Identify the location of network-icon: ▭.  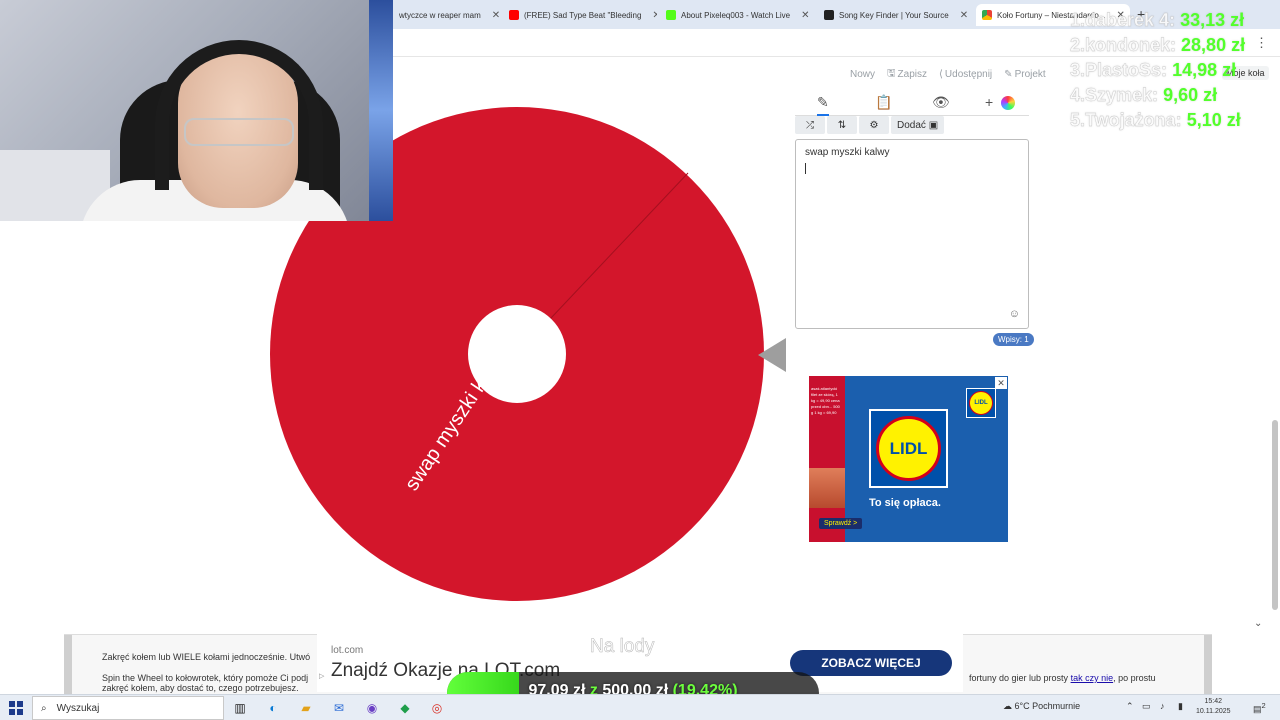
(1146, 706).